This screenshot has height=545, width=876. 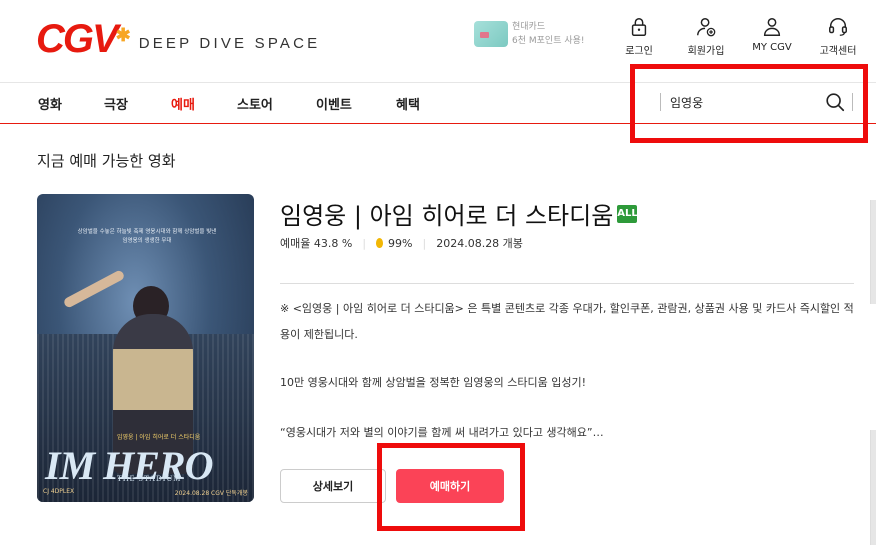 I want to click on movie-meta: 예매율 43.8 % | 99% | 2024.08.28 개봉, so click(x=401, y=243).